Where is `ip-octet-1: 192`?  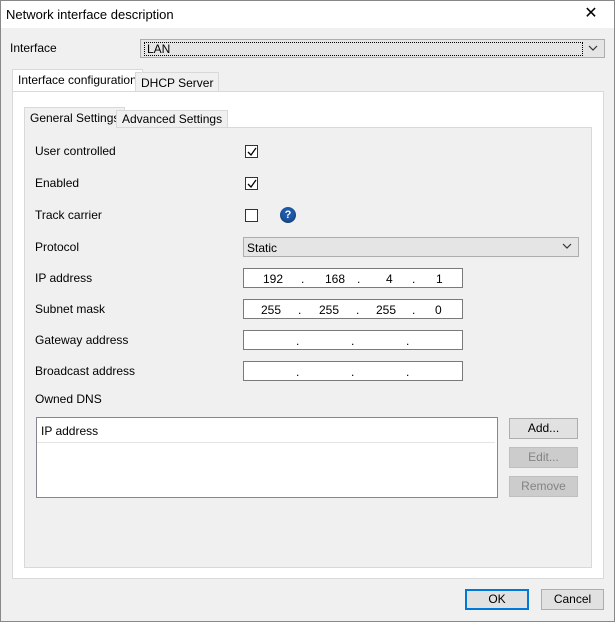 ip-octet-1: 192 is located at coordinates (273, 279).